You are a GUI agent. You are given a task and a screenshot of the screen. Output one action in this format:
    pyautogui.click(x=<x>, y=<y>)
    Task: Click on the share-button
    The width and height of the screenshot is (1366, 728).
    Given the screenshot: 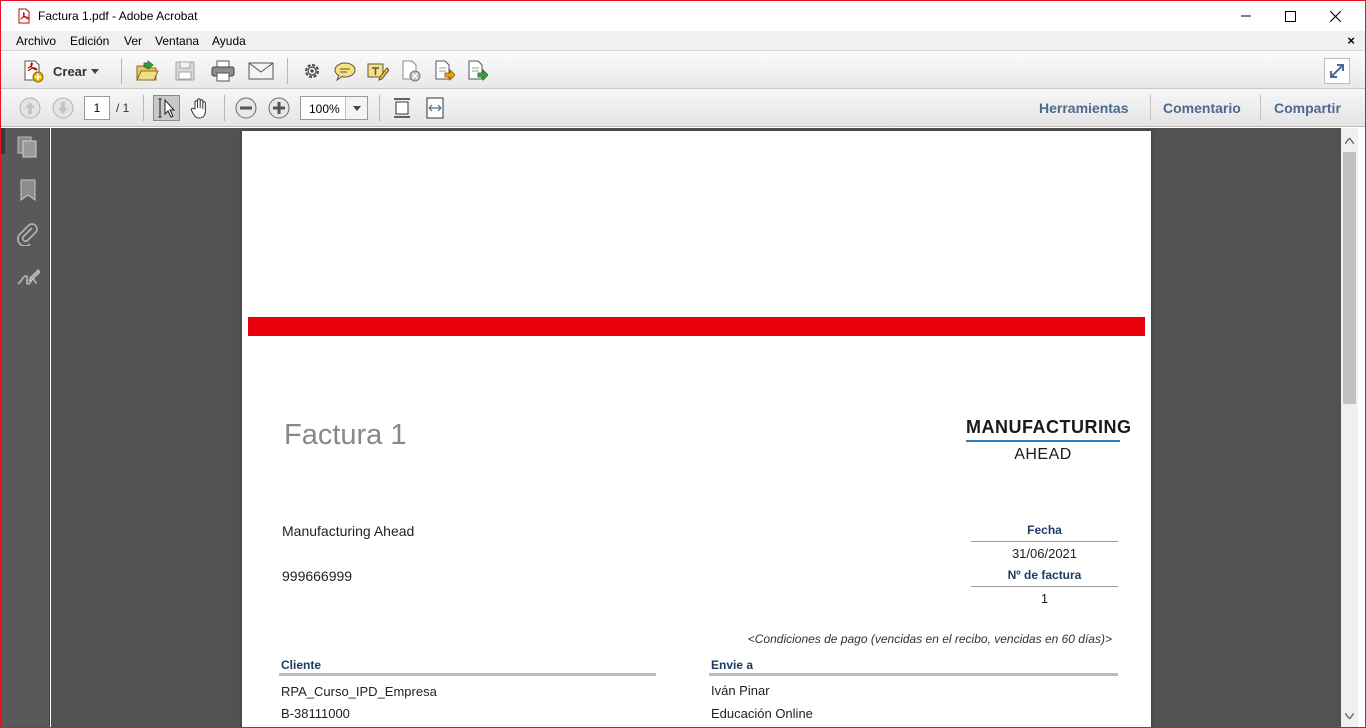 What is the action you would take?
    pyautogui.click(x=477, y=71)
    